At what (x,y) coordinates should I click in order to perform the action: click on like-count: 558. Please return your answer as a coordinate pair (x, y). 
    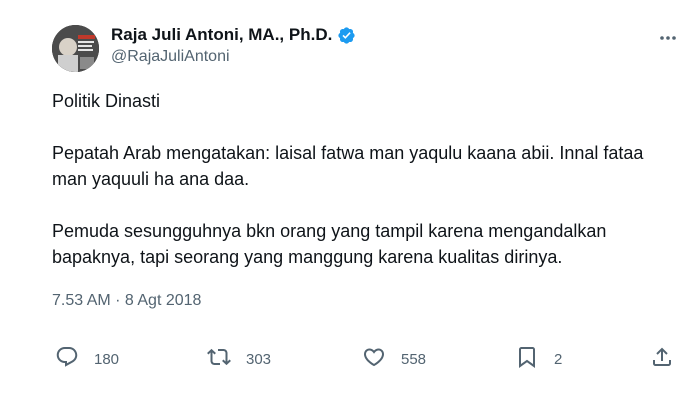
    Looking at the image, I should click on (414, 359).